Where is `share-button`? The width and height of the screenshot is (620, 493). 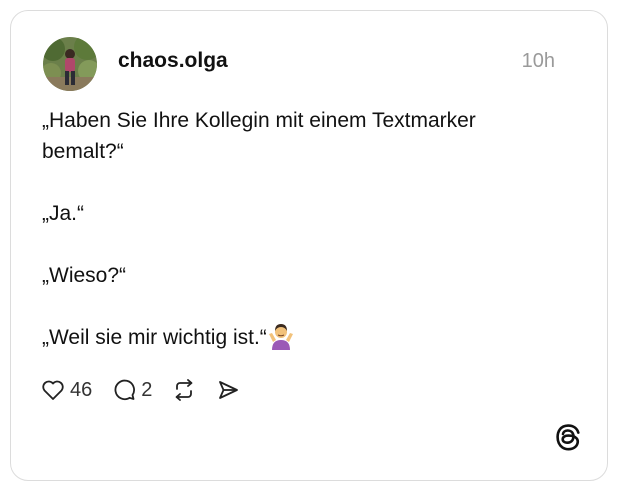
share-button is located at coordinates (228, 390).